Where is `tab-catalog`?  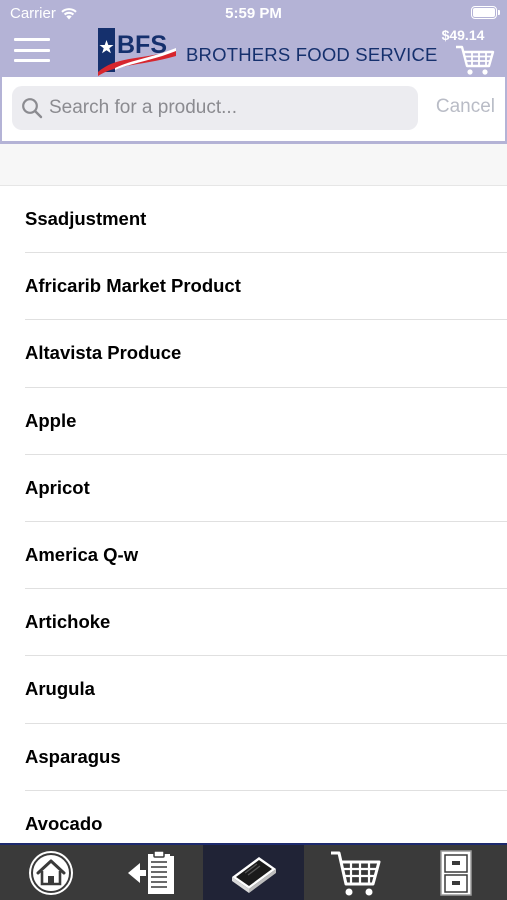
tab-catalog is located at coordinates (253, 872).